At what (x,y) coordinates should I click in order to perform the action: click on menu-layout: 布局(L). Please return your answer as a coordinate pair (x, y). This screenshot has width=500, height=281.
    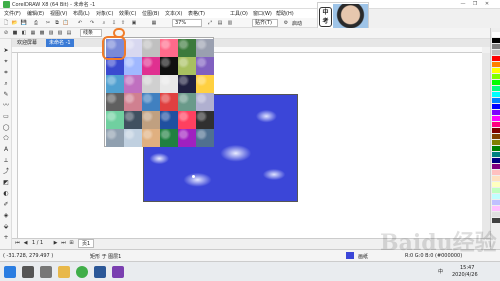
    Looking at the image, I should click on (81, 13).